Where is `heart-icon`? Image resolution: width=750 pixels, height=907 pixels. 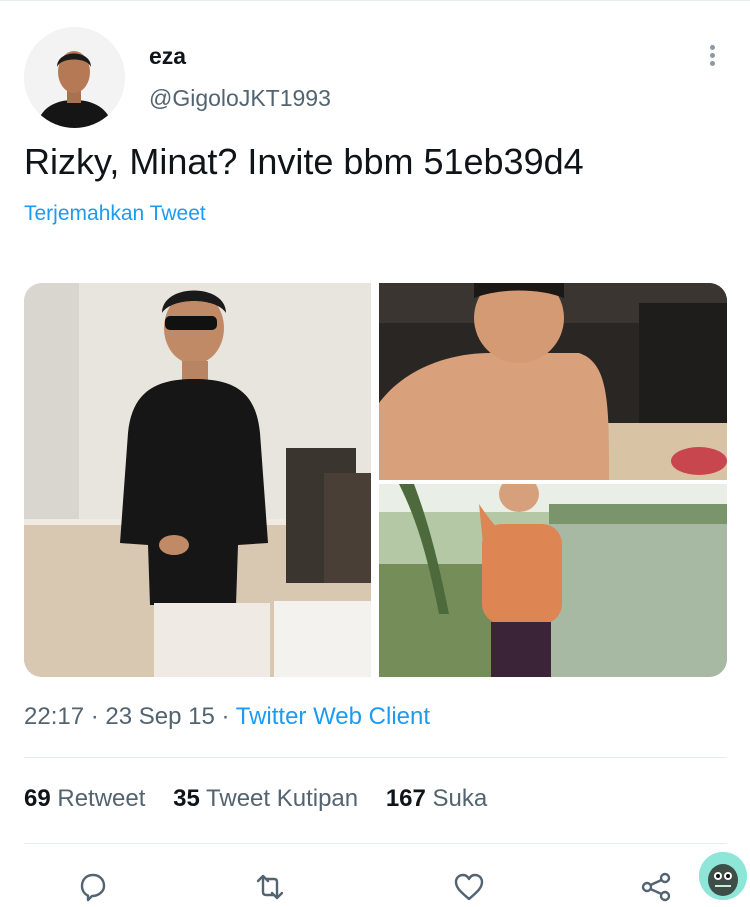
heart-icon is located at coordinates (469, 887).